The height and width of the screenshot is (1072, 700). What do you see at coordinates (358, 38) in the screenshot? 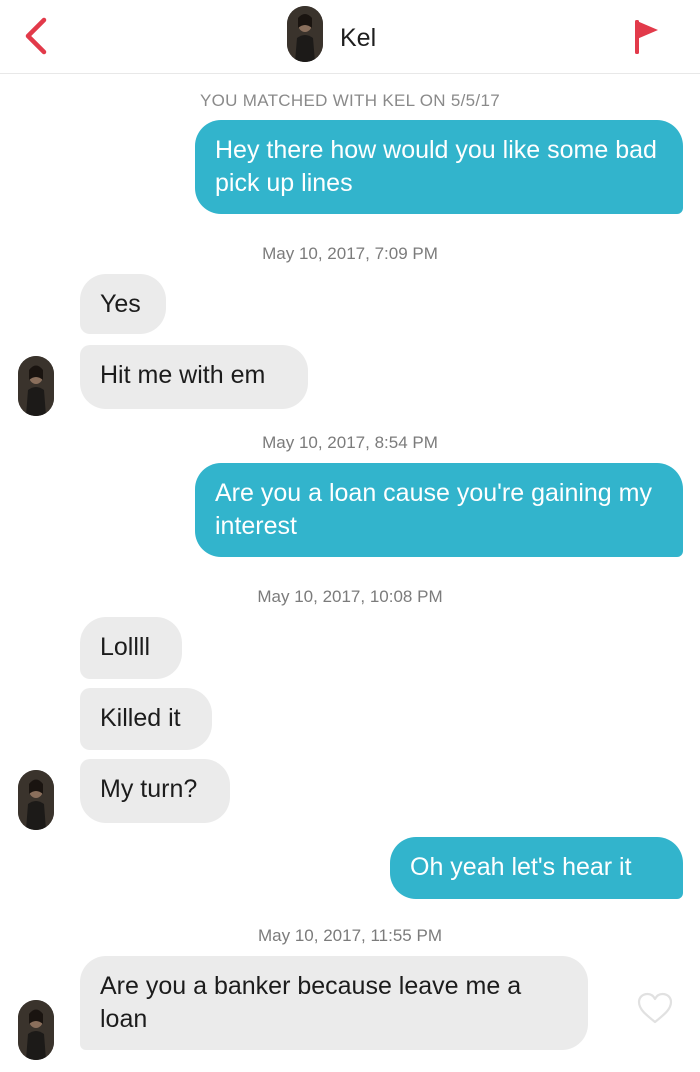
I see `contact-name: Kel` at bounding box center [358, 38].